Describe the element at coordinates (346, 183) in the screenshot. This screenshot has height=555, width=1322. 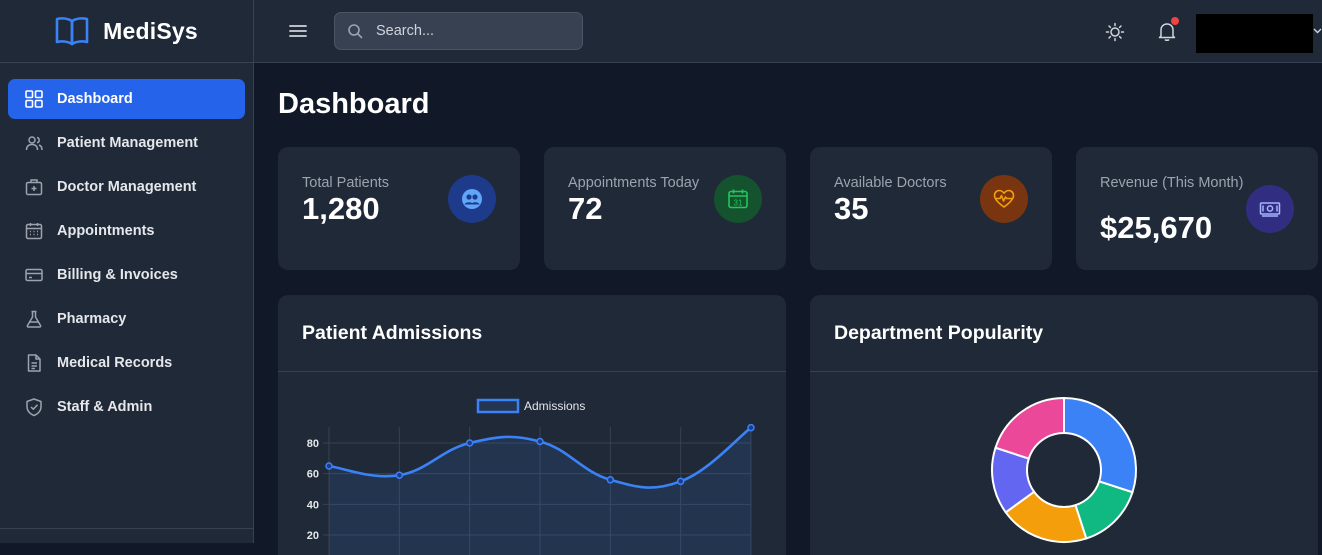
I see `stat-label: Total Patients` at that location.